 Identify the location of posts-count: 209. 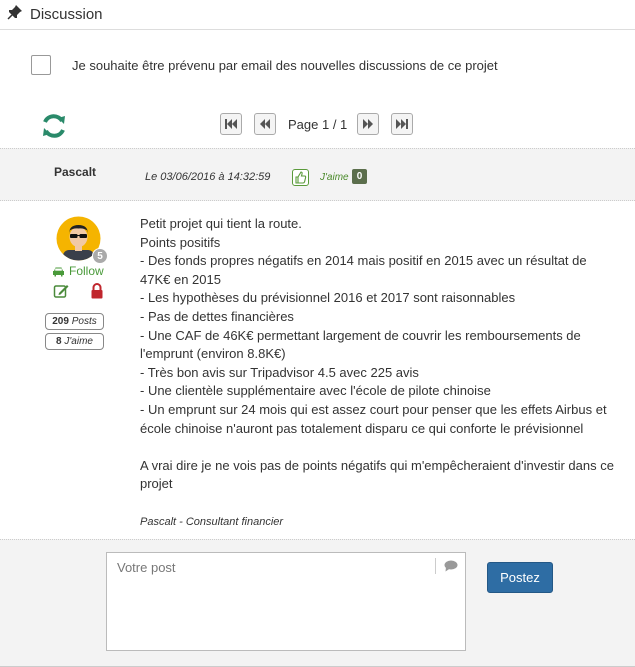
(60, 321).